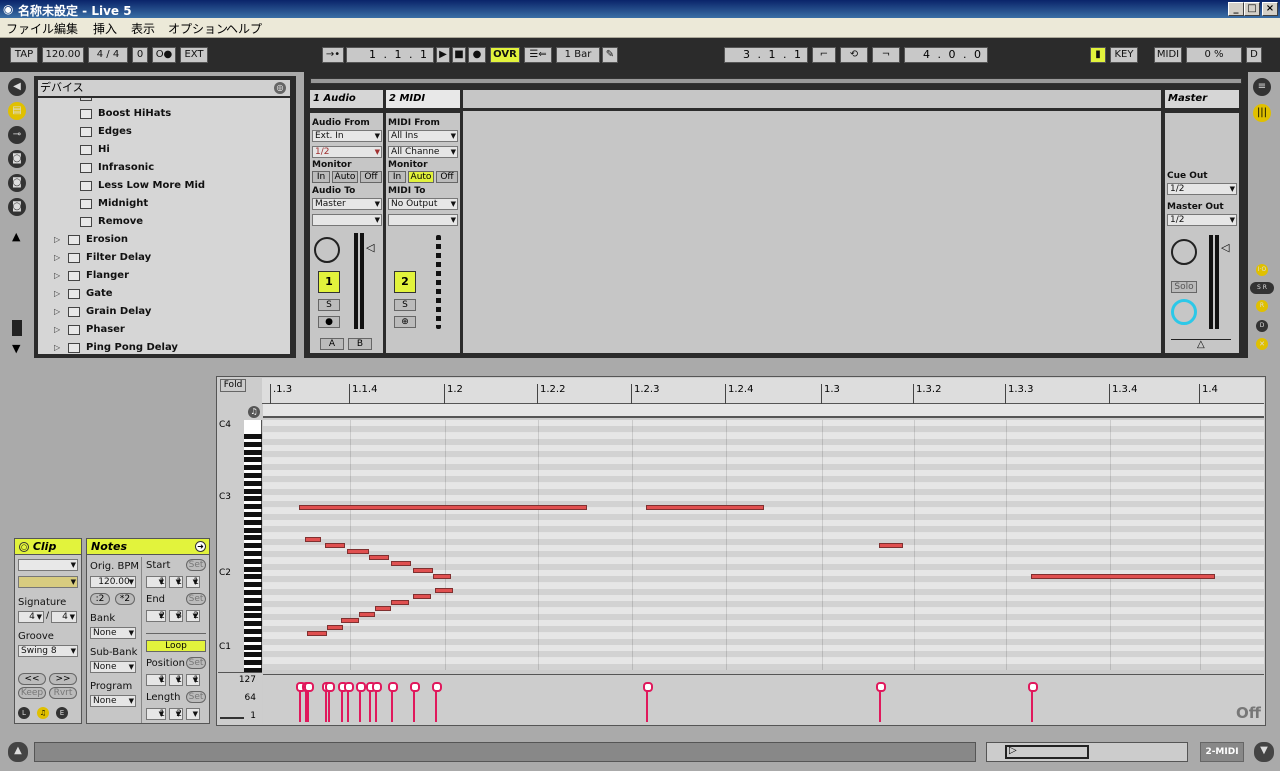 The height and width of the screenshot is (771, 1280). I want to click on master-volume-knob, so click(1184, 252).